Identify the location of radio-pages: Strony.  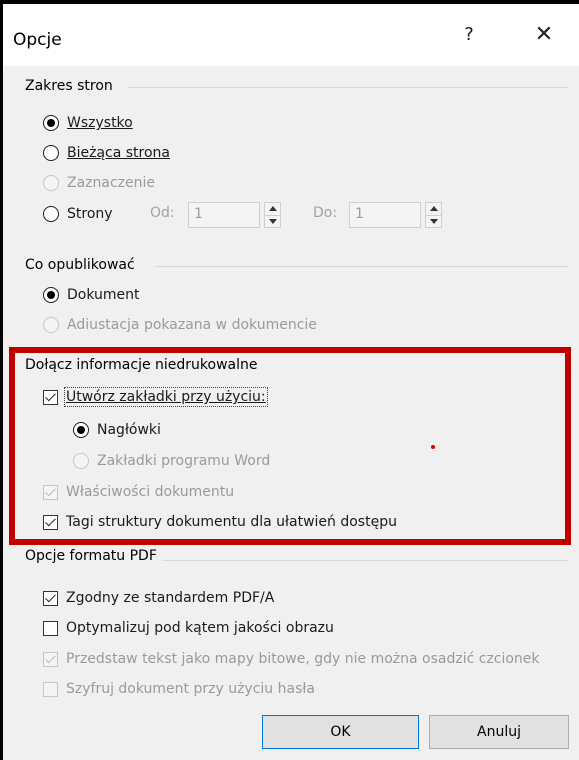
(78, 214).